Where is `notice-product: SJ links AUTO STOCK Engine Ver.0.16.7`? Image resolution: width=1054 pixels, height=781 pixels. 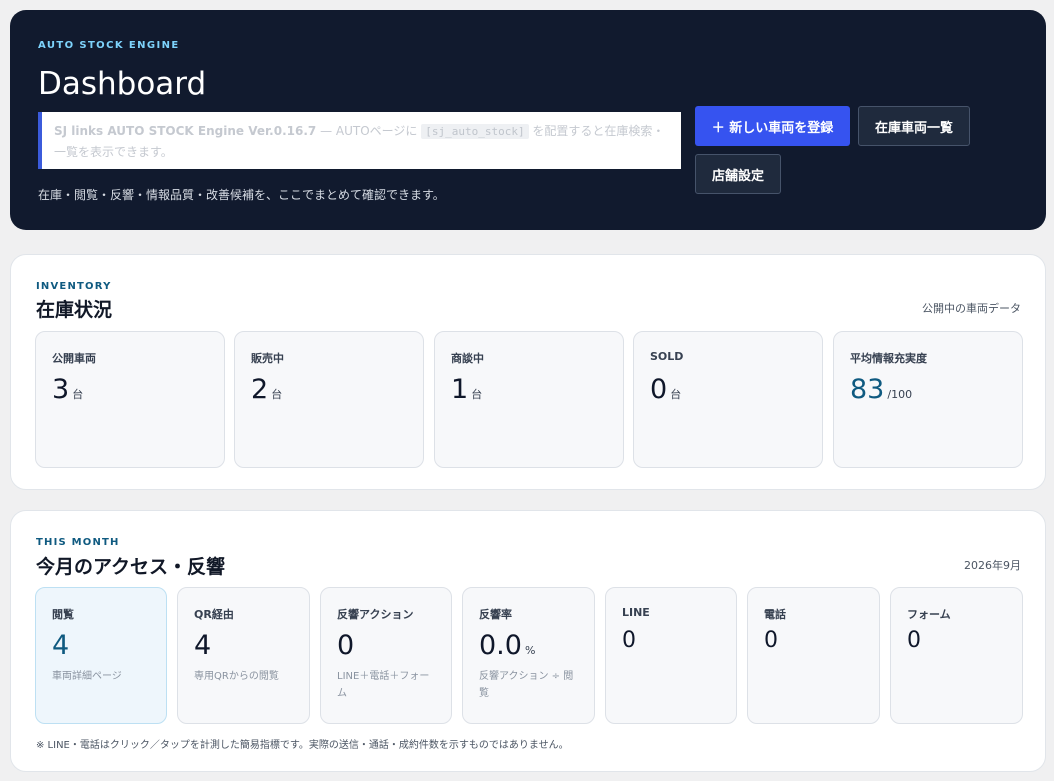 notice-product: SJ links AUTO STOCK Engine Ver.0.16.7 is located at coordinates (185, 131).